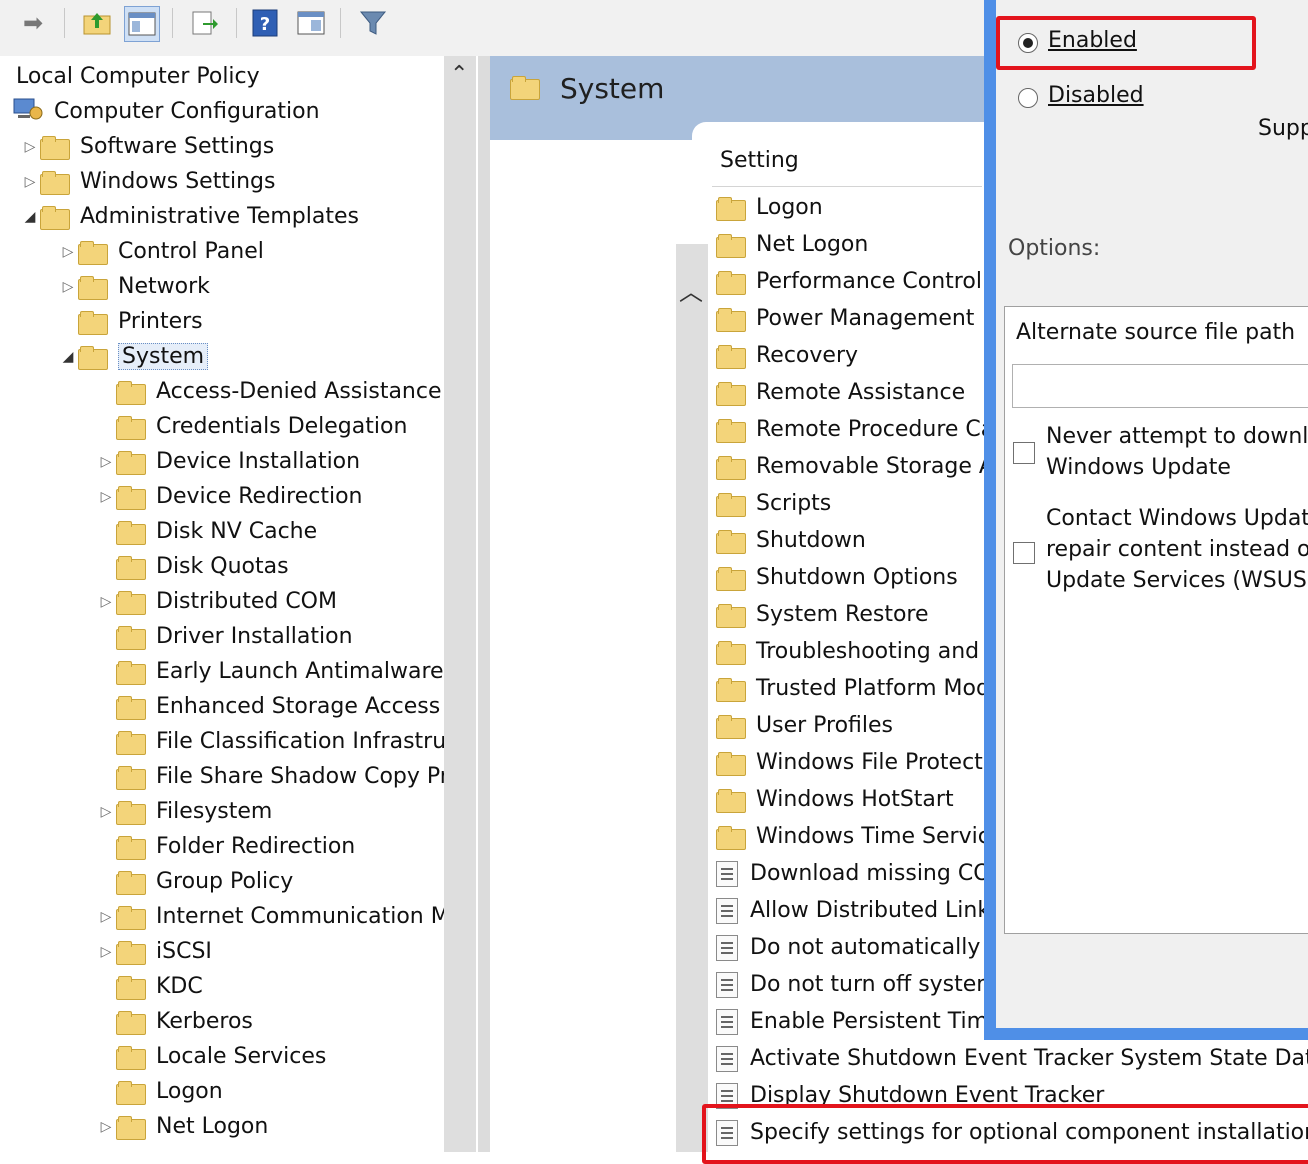  Describe the element at coordinates (161, 251) in the screenshot. I see `tree-item: ▷ Control Panel` at that location.